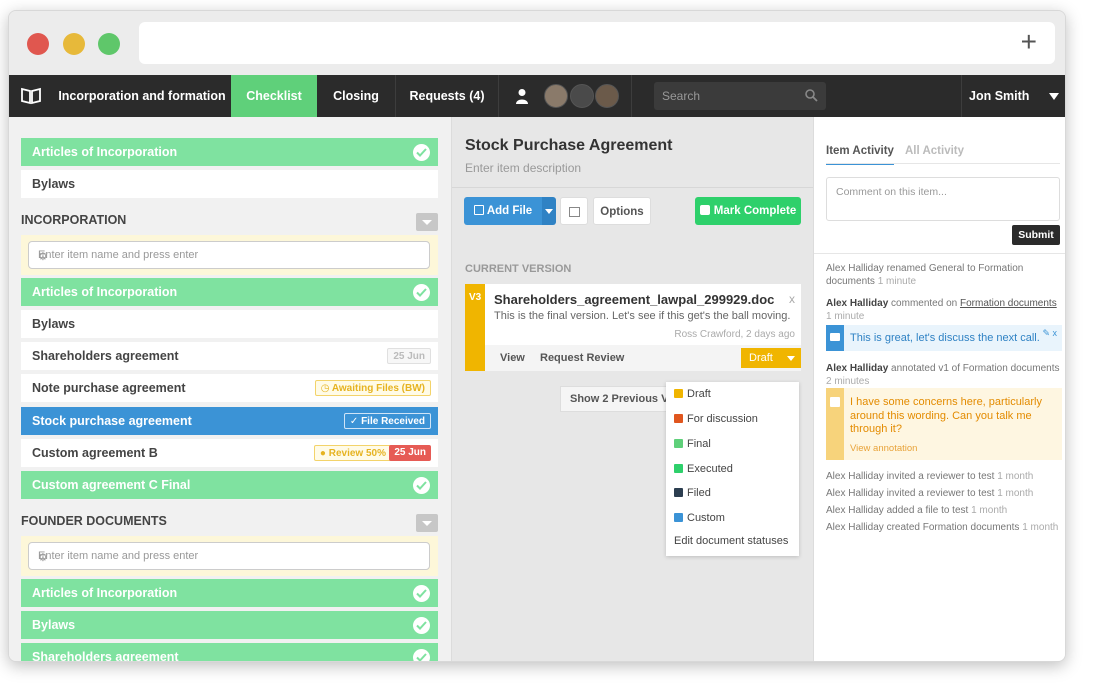 The width and height of the screenshot is (1100, 696). Describe the element at coordinates (387, 421) in the screenshot. I see `status-badge: ✓ File Received` at that location.